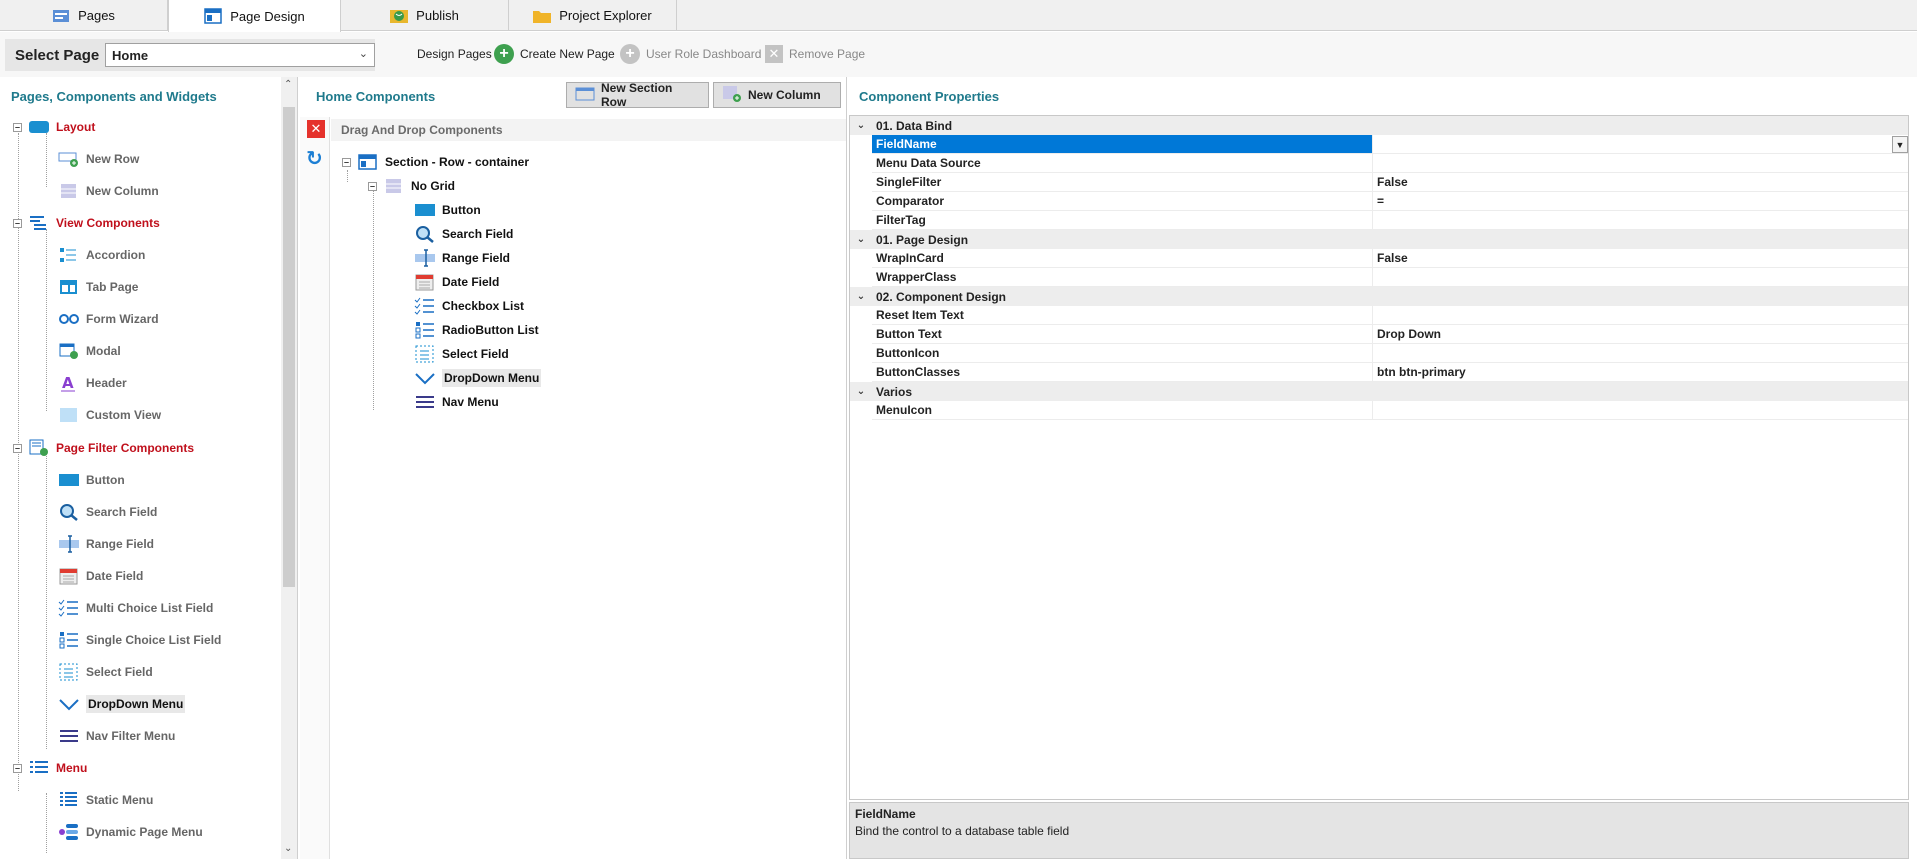 The image size is (1917, 859). What do you see at coordinates (254, 16) in the screenshot?
I see `tab-page-design: Page Design` at bounding box center [254, 16].